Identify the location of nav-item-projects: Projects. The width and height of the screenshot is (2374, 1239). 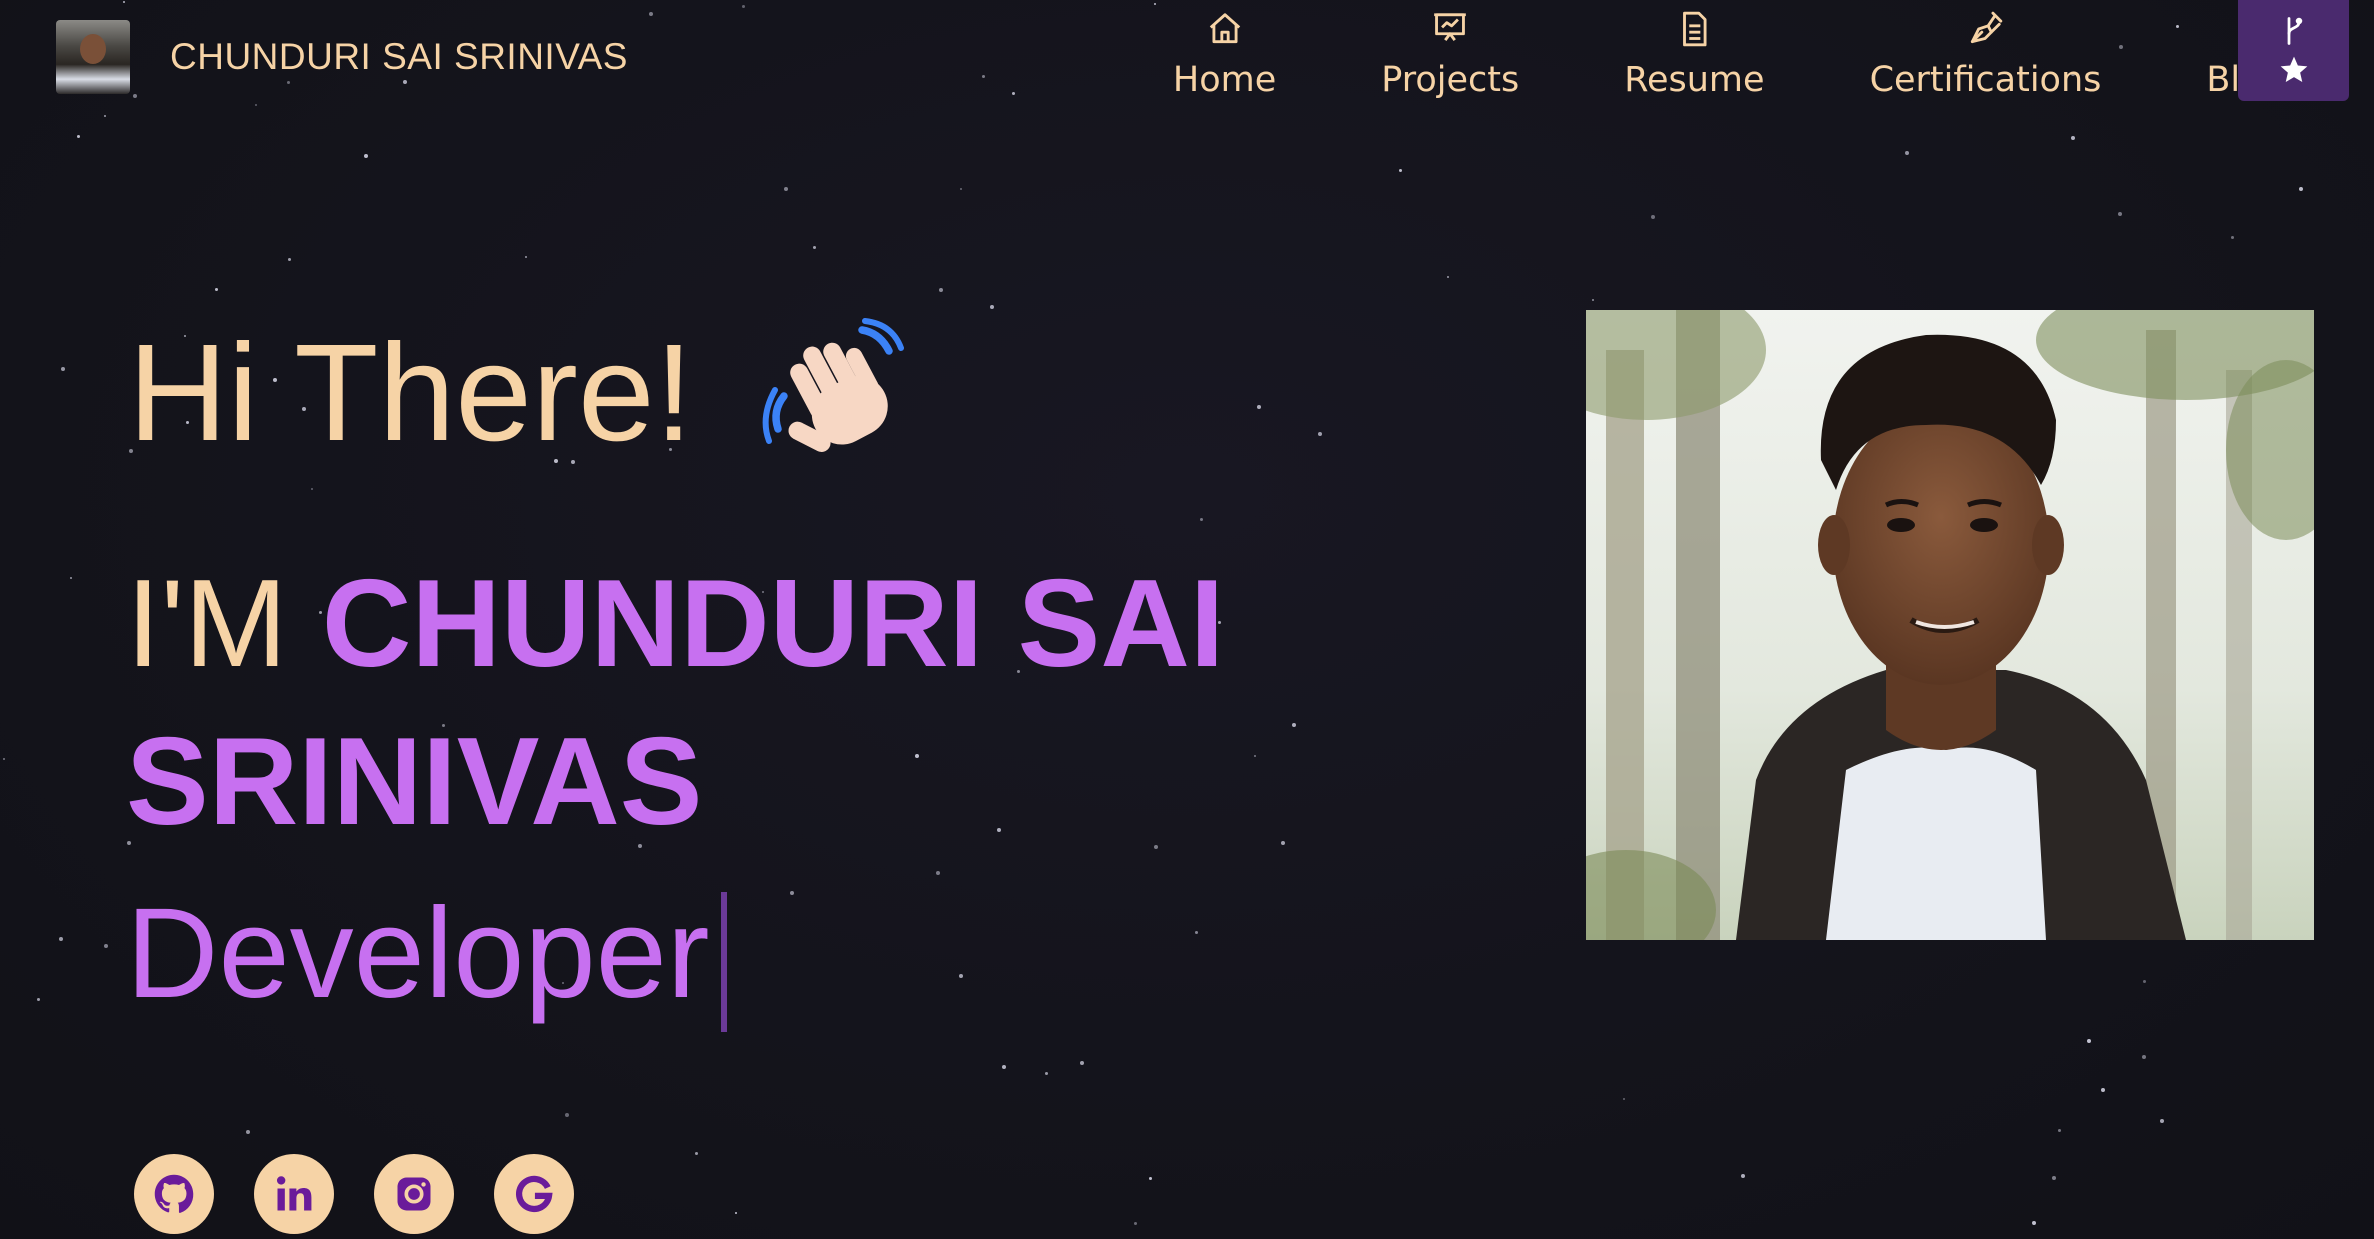
(1450, 50).